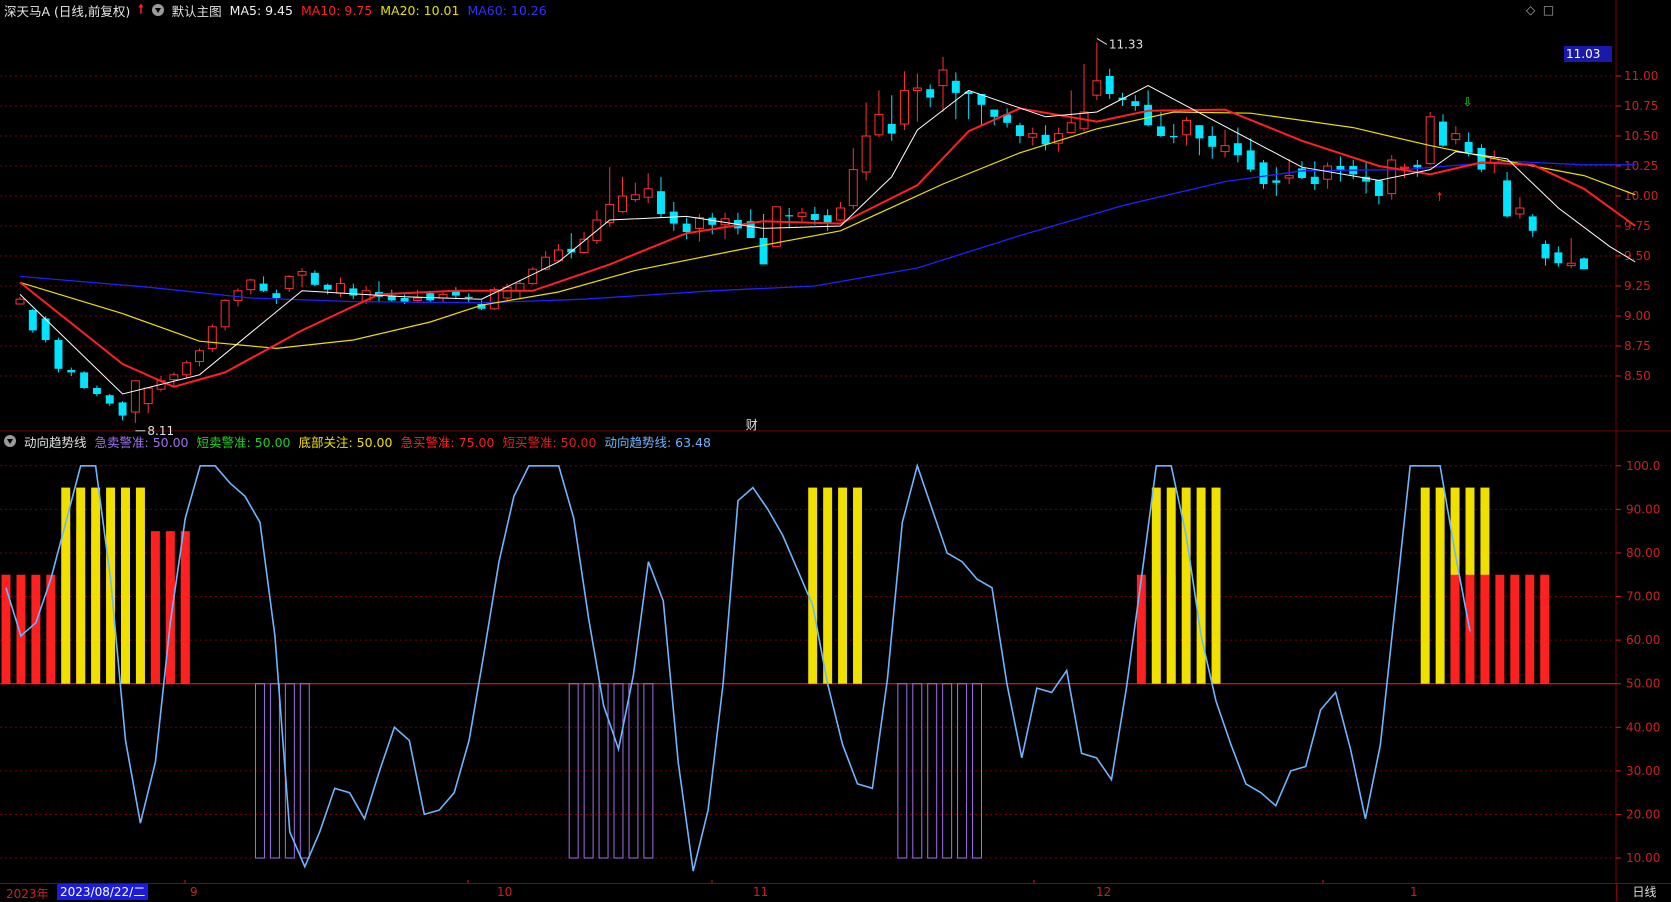  I want to click on up-arrow-icon: 🠕, so click(1439, 196).